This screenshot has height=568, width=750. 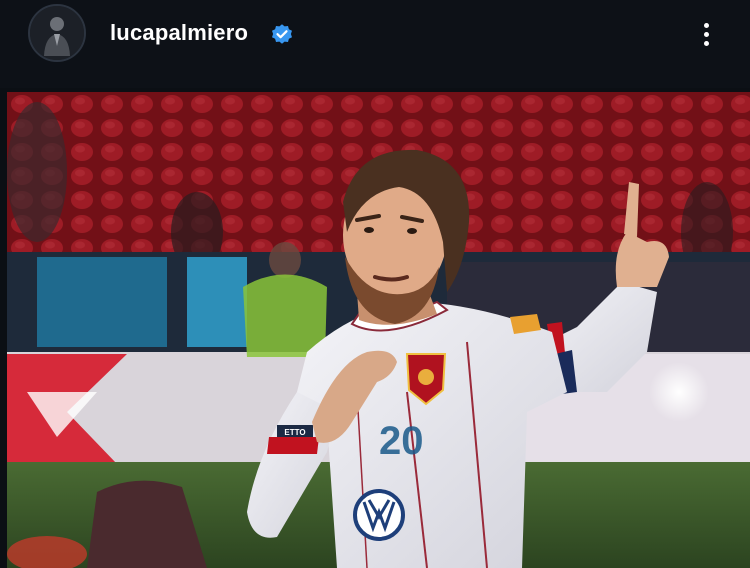 I want to click on profile-avatar, so click(x=57, y=33).